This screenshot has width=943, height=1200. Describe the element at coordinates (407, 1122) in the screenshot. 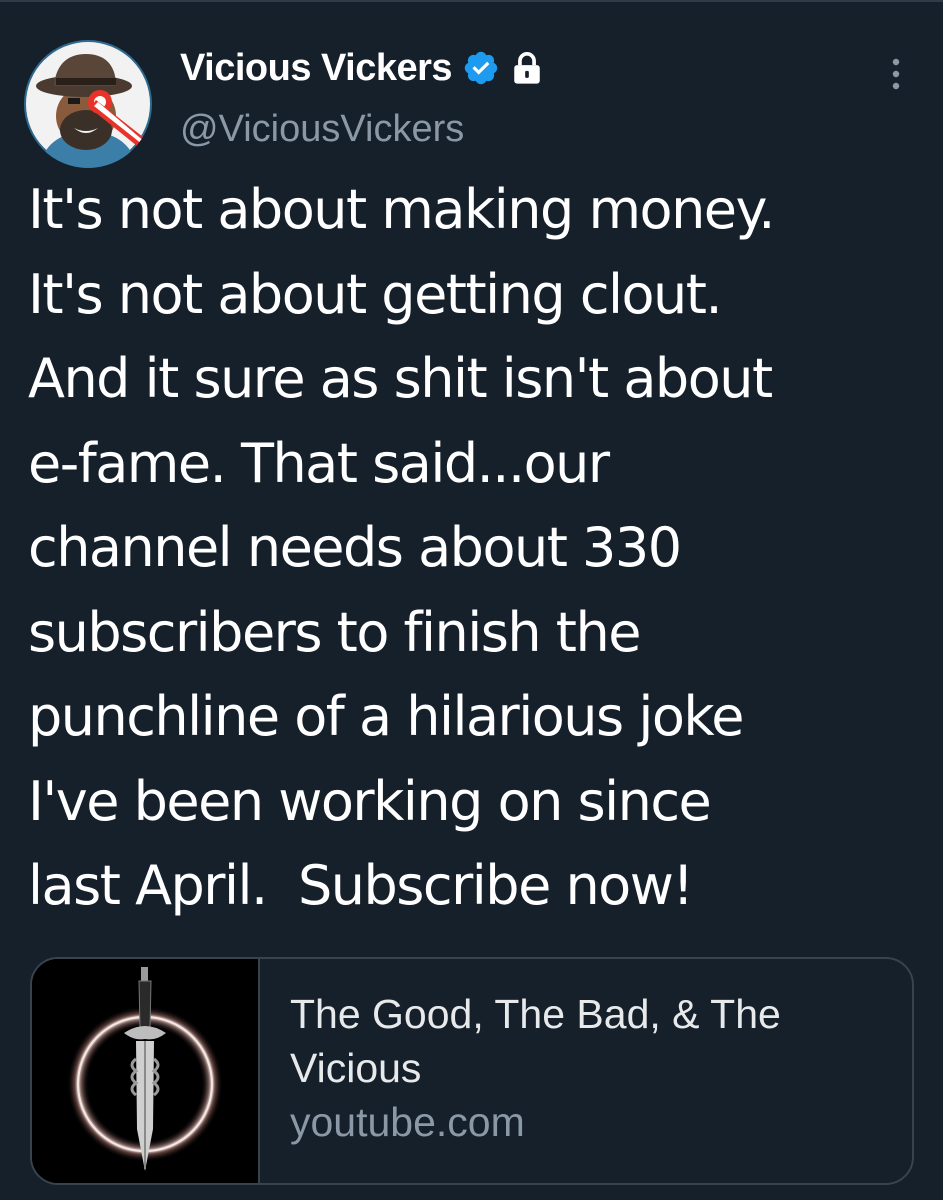

I see `link-card-domain: youtube.com` at that location.